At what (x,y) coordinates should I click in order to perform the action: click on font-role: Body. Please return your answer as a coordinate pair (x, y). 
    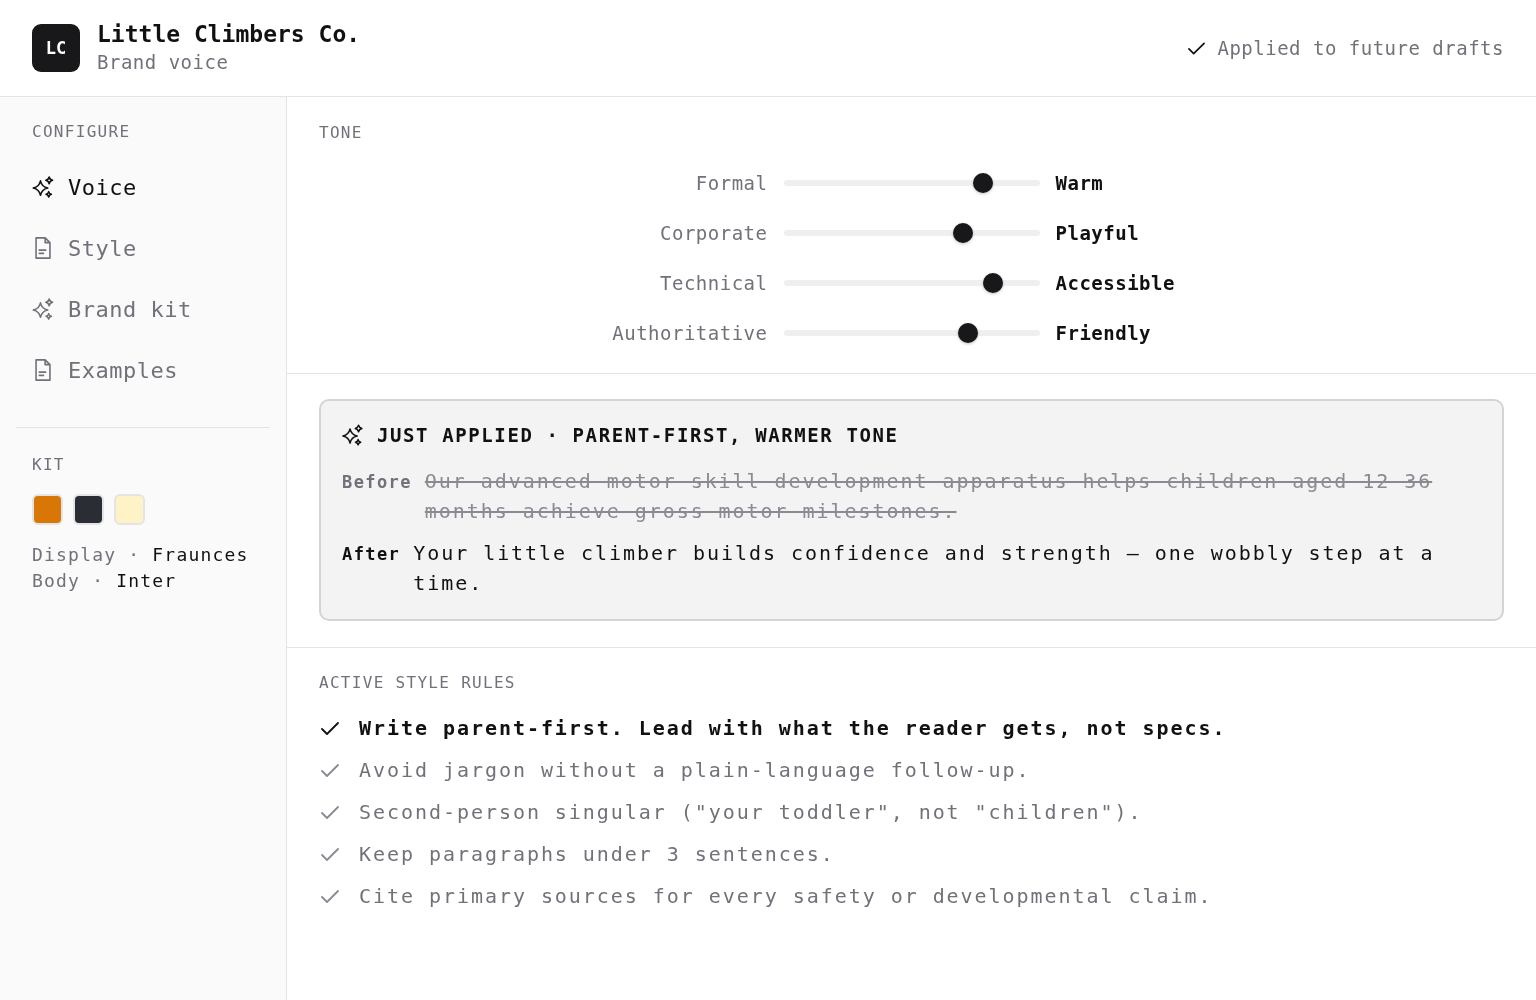
    Looking at the image, I should click on (56, 581).